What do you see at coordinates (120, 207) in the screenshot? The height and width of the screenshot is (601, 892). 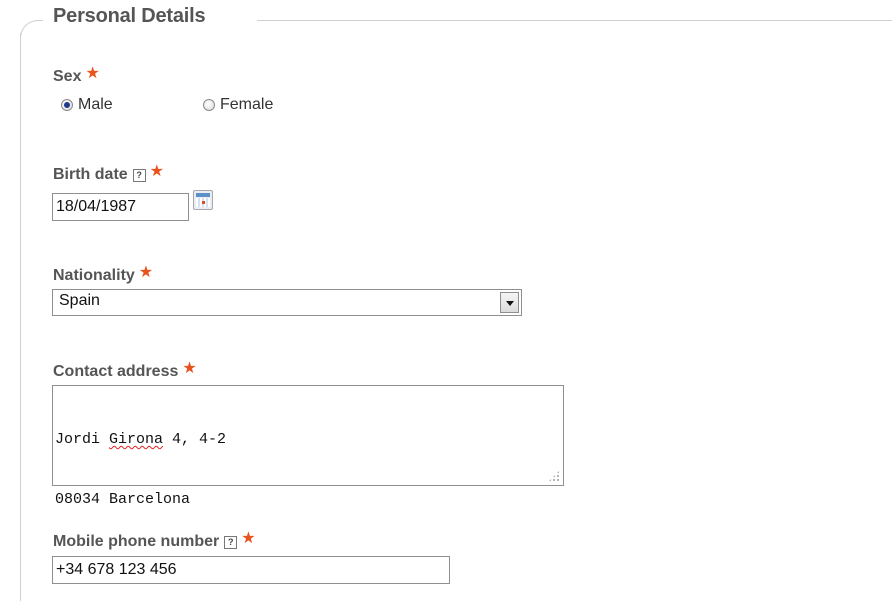 I see `birth-date-input: 18/04/1987` at bounding box center [120, 207].